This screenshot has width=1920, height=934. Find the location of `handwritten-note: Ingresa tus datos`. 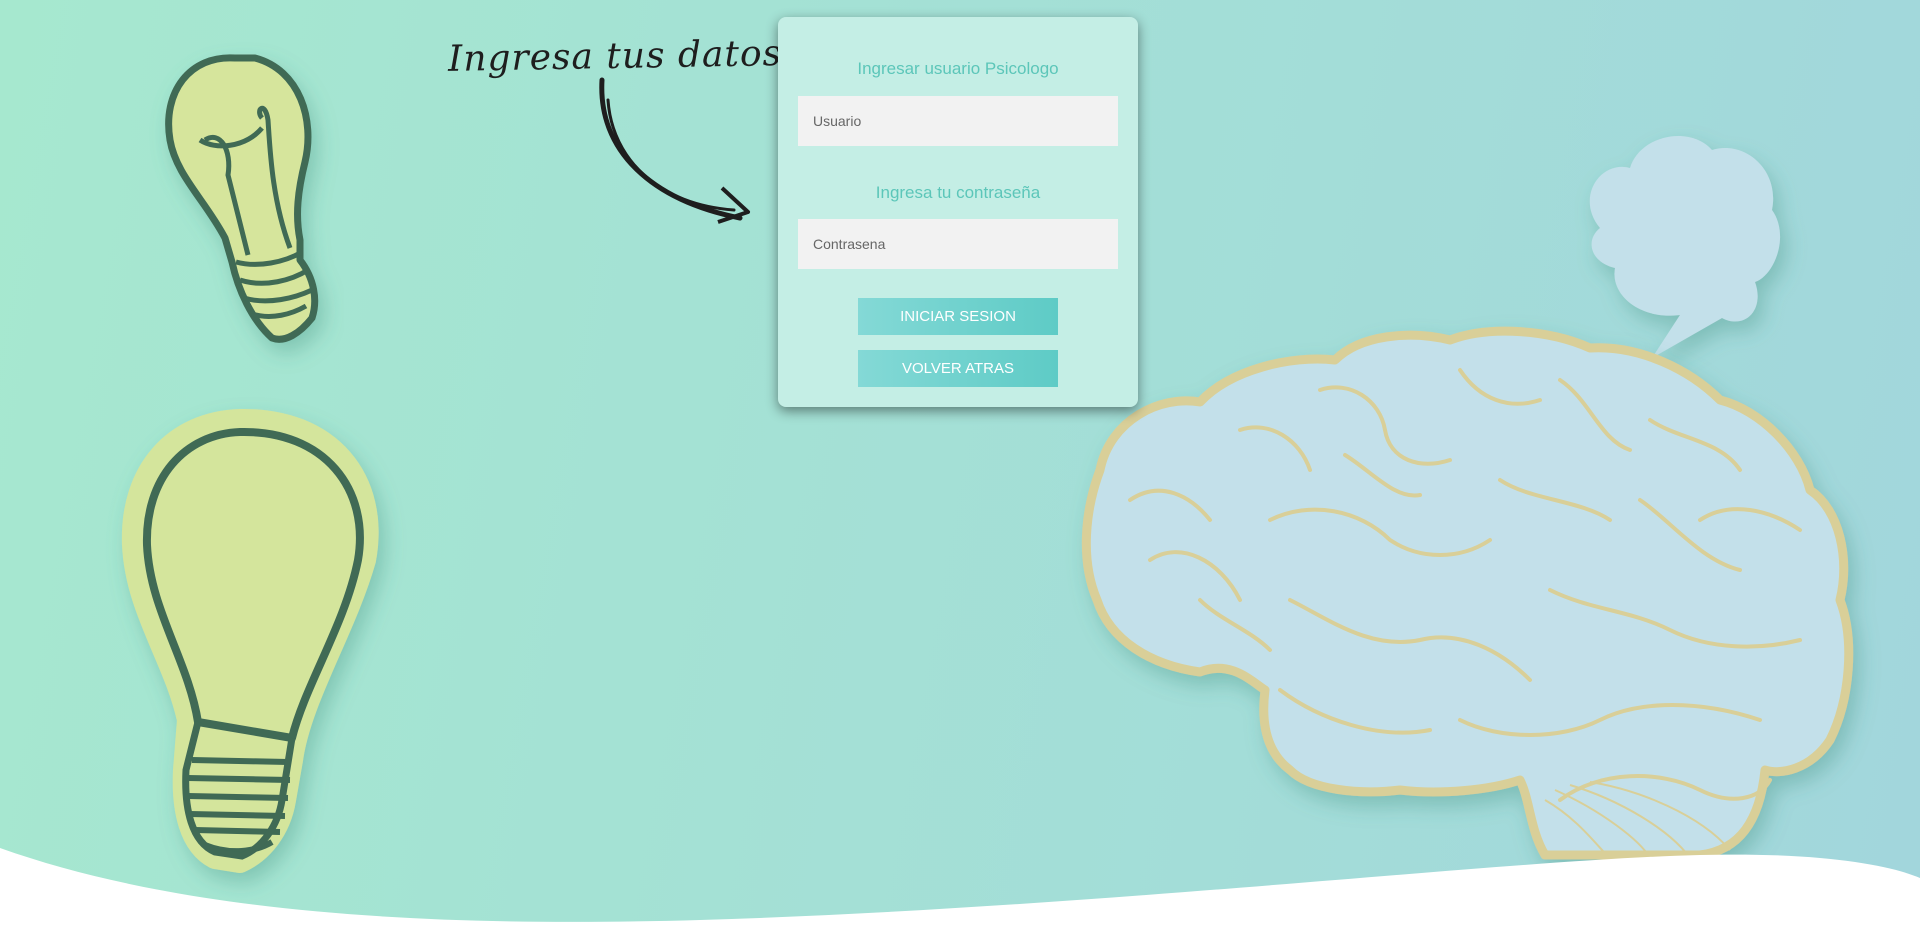

handwritten-note: Ingresa tus datos is located at coordinates (615, 56).